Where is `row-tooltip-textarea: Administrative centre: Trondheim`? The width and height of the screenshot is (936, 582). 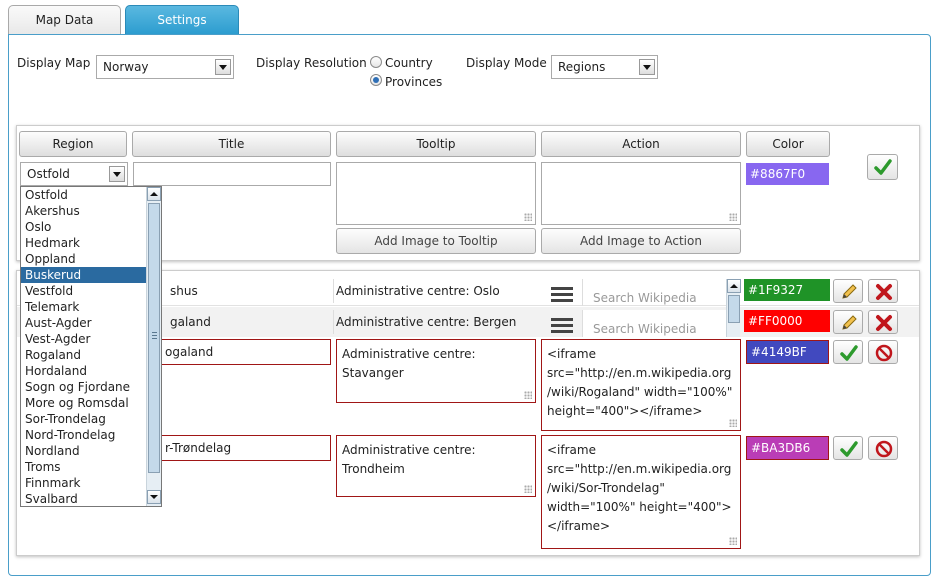
row-tooltip-textarea: Administrative centre: Trondheim is located at coordinates (436, 466).